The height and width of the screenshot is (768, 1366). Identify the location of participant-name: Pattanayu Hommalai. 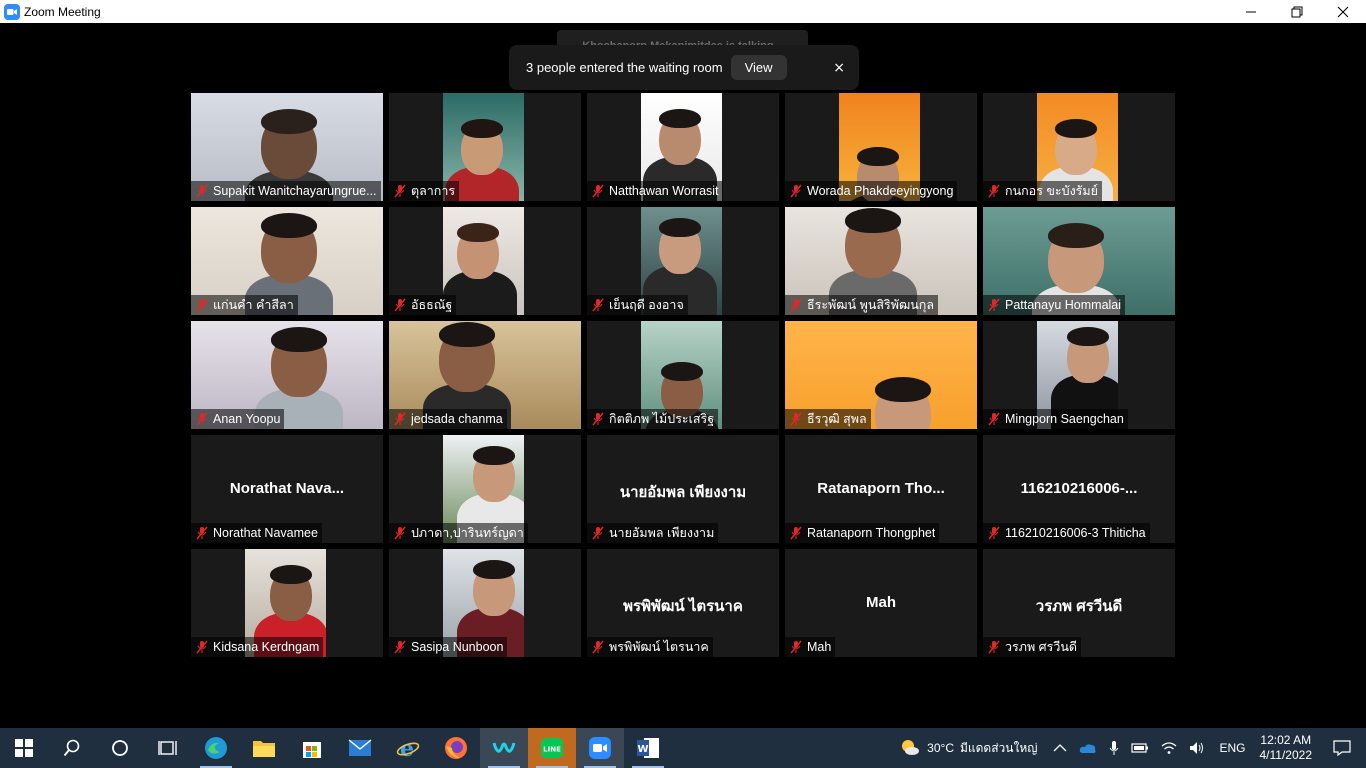
(1063, 305).